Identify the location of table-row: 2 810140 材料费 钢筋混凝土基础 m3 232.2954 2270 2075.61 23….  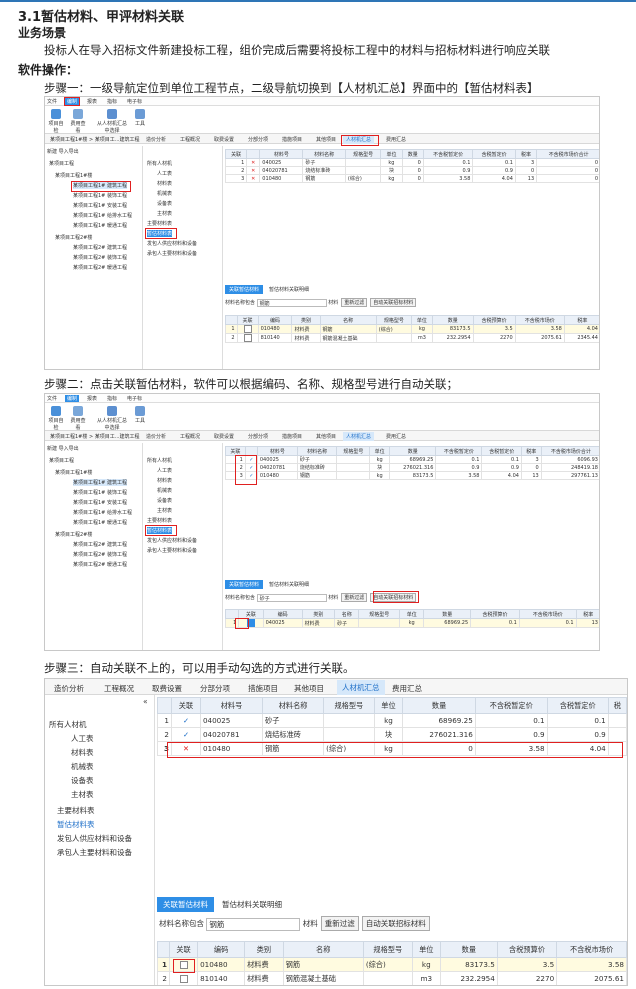
(412, 338).